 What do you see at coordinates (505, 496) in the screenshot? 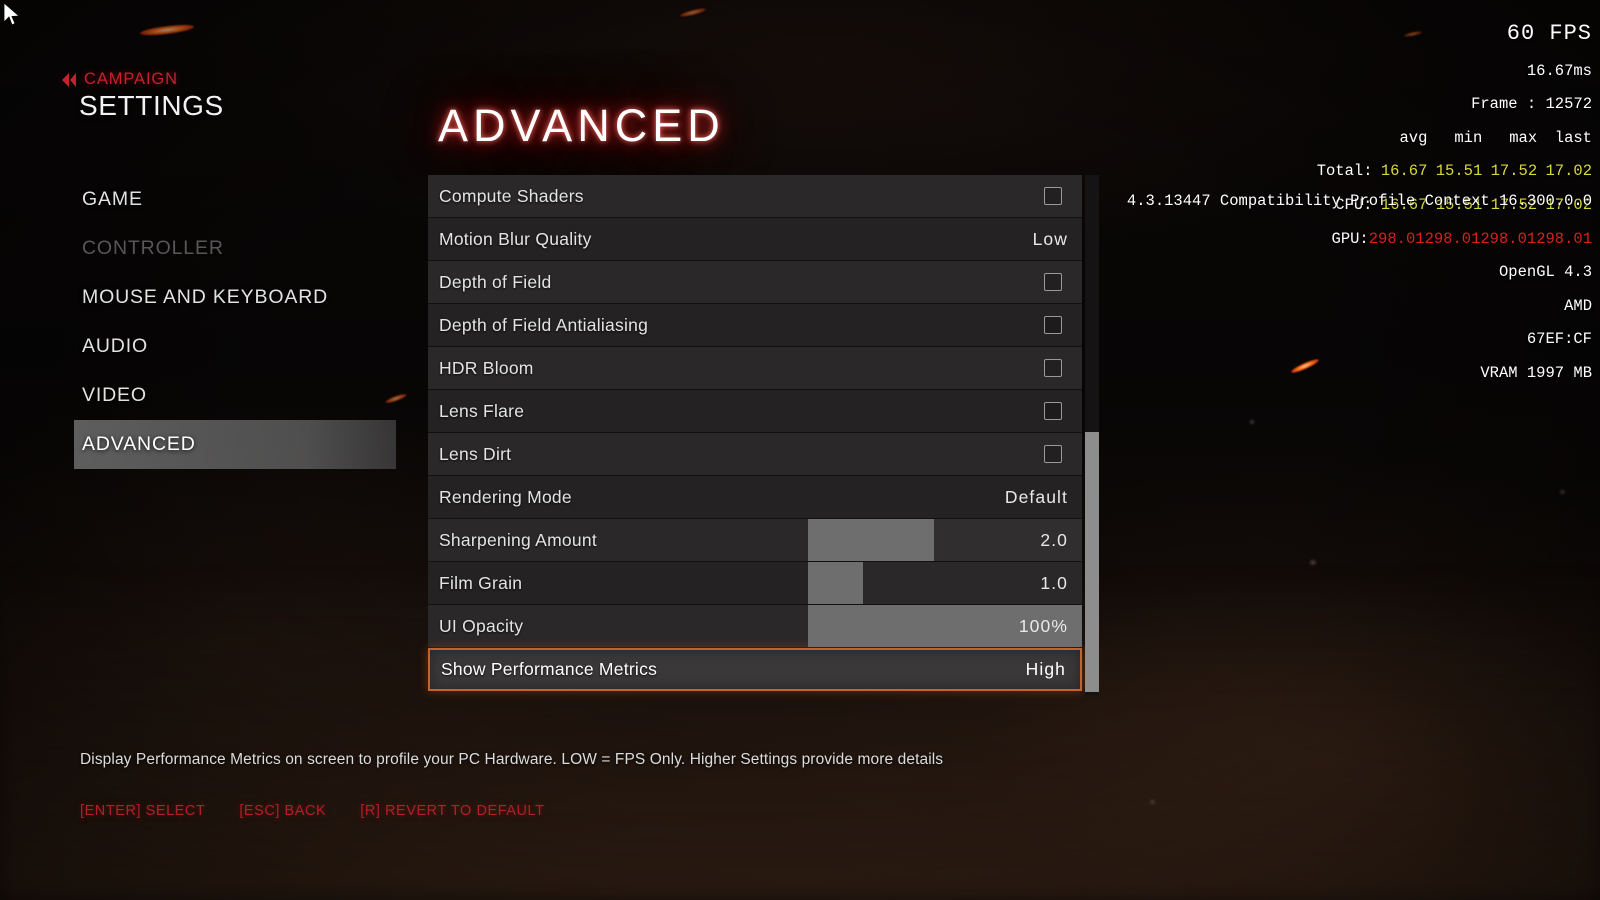
I see `setting-label: Rendering Mode` at bounding box center [505, 496].